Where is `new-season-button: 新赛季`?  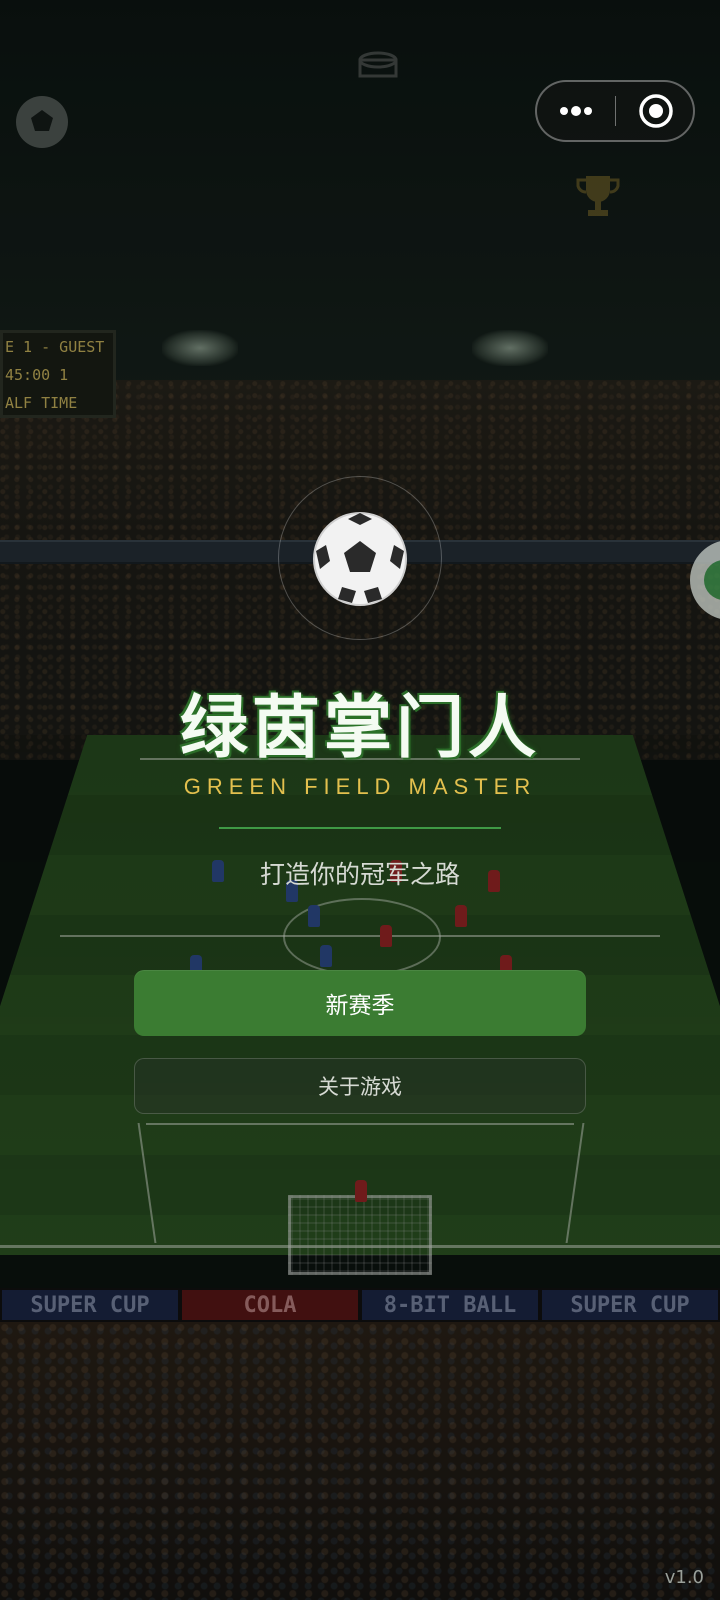
new-season-button: 新赛季 is located at coordinates (360, 1003).